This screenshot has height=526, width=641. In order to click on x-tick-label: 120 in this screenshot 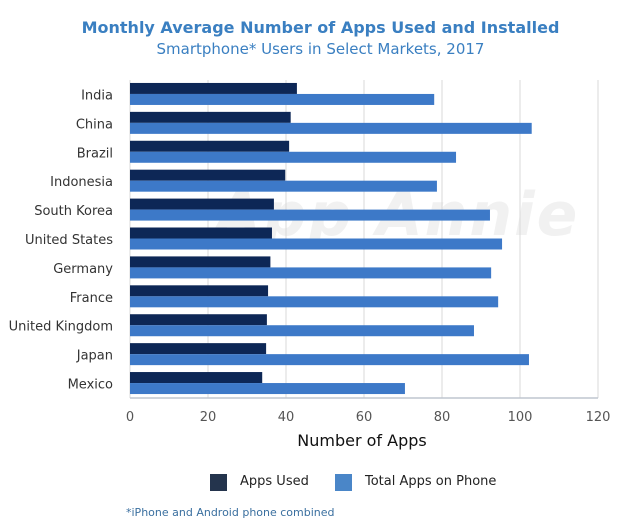, I will do `click(598, 417)`.